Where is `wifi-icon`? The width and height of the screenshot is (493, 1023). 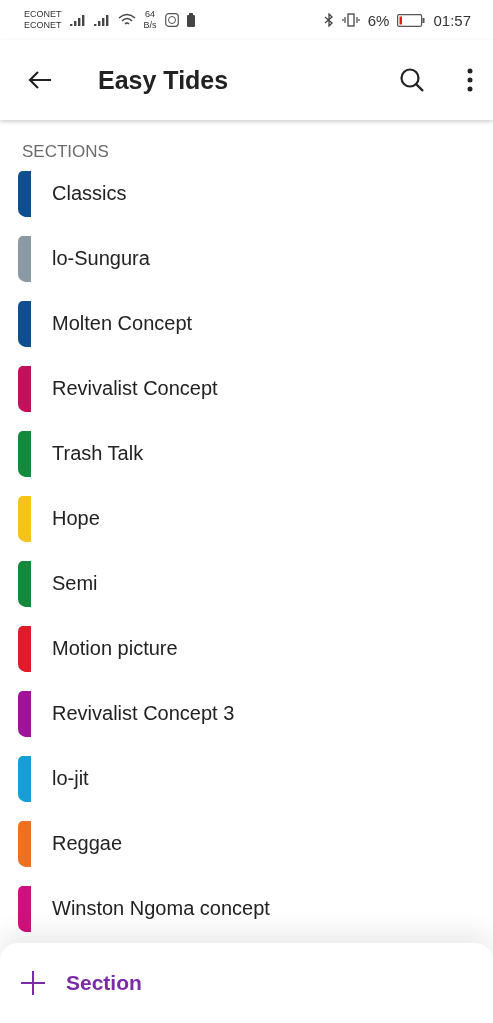
wifi-icon is located at coordinates (126, 20).